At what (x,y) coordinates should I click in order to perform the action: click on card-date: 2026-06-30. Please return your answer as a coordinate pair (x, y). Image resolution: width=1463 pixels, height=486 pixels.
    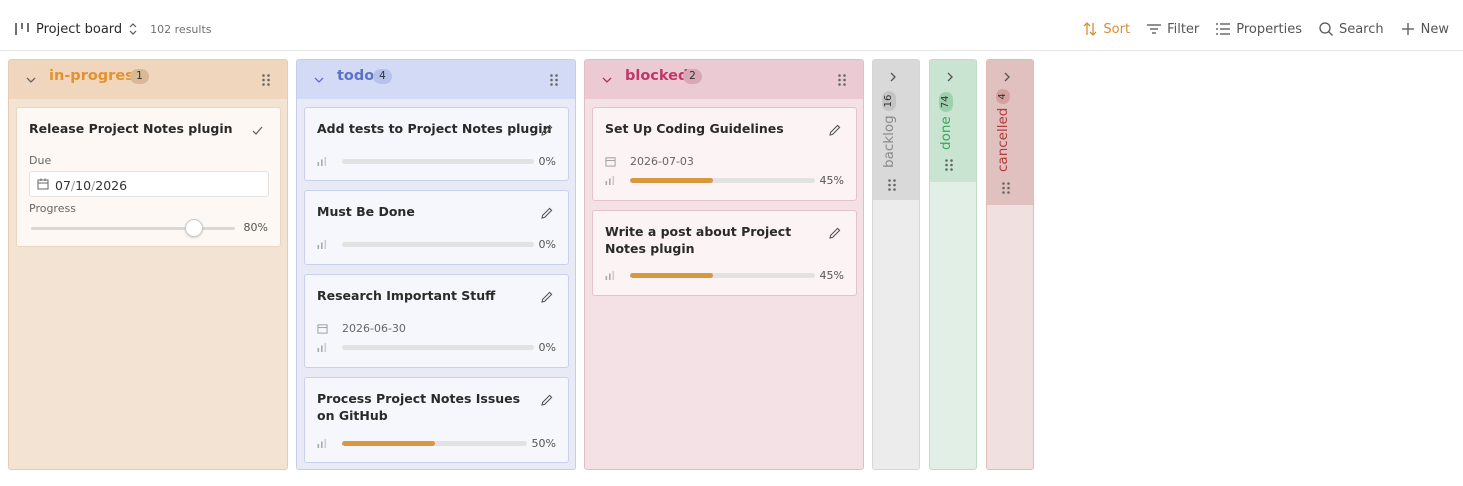
    Looking at the image, I should click on (374, 328).